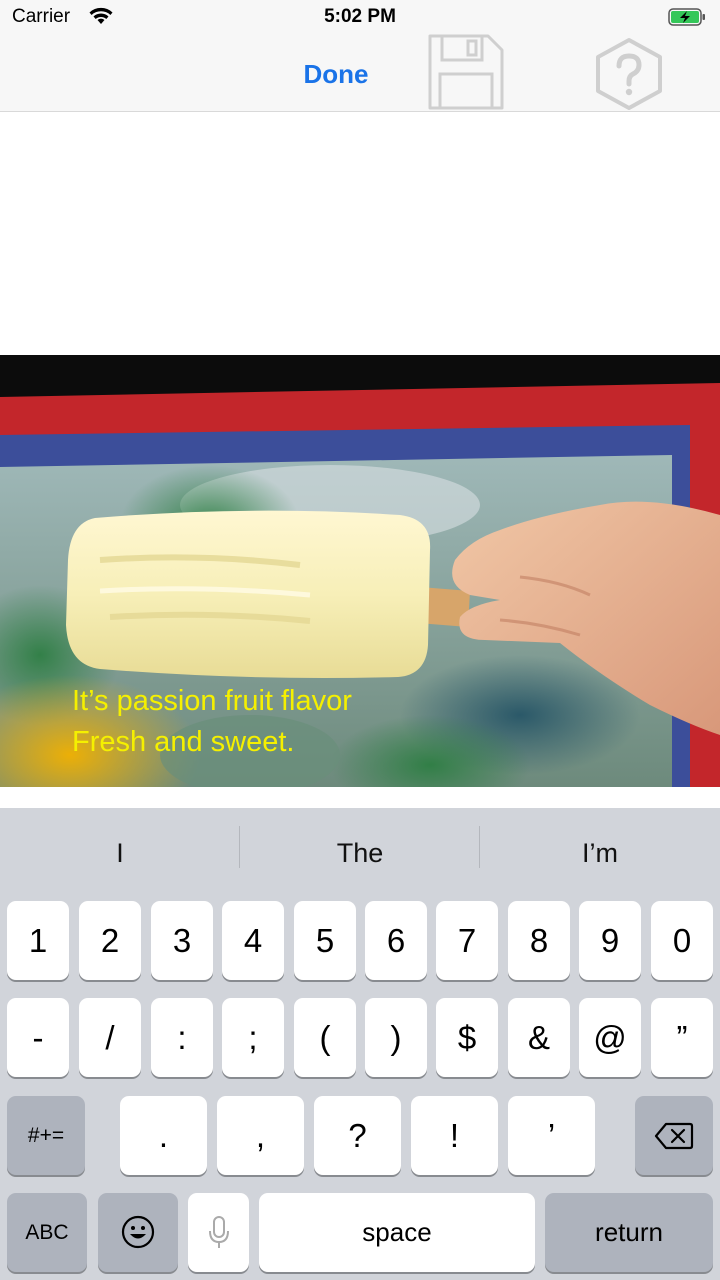  I want to click on caption-line-2: Fresh and sweet., so click(183, 742).